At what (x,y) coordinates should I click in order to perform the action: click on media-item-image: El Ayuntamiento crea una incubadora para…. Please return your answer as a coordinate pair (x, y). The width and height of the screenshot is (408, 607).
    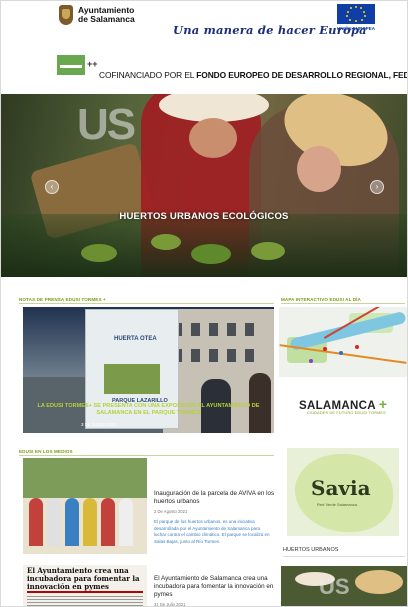
    Looking at the image, I should click on (85, 585).